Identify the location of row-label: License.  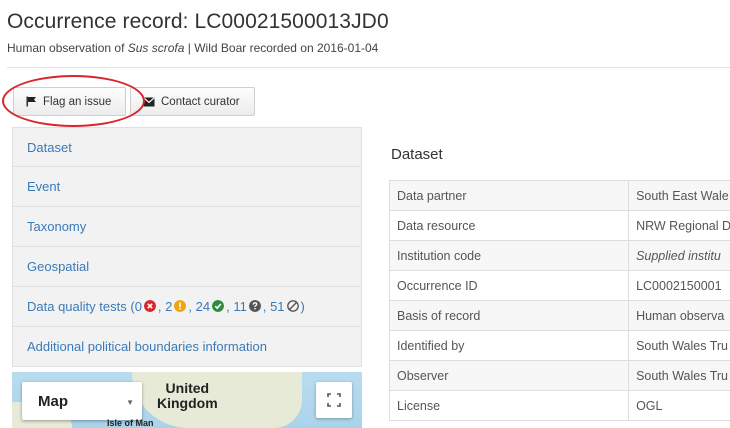
(509, 405).